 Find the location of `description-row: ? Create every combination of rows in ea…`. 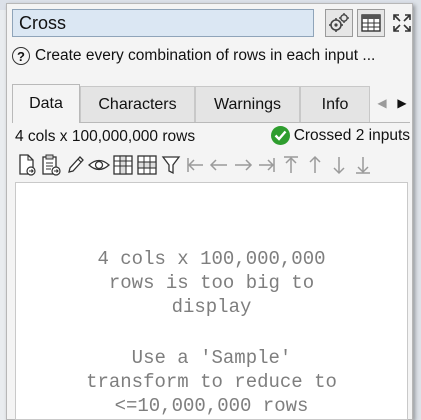

description-row: ? Create every combination of rows in ea… is located at coordinates (210, 56).